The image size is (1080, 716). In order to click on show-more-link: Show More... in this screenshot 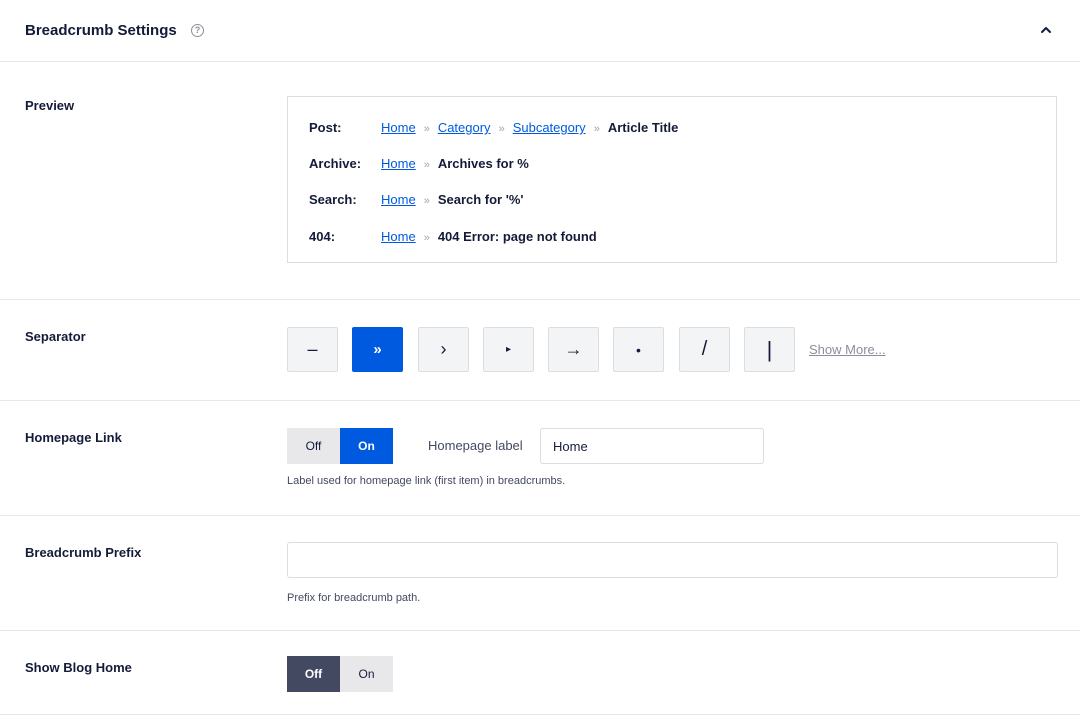, I will do `click(847, 349)`.